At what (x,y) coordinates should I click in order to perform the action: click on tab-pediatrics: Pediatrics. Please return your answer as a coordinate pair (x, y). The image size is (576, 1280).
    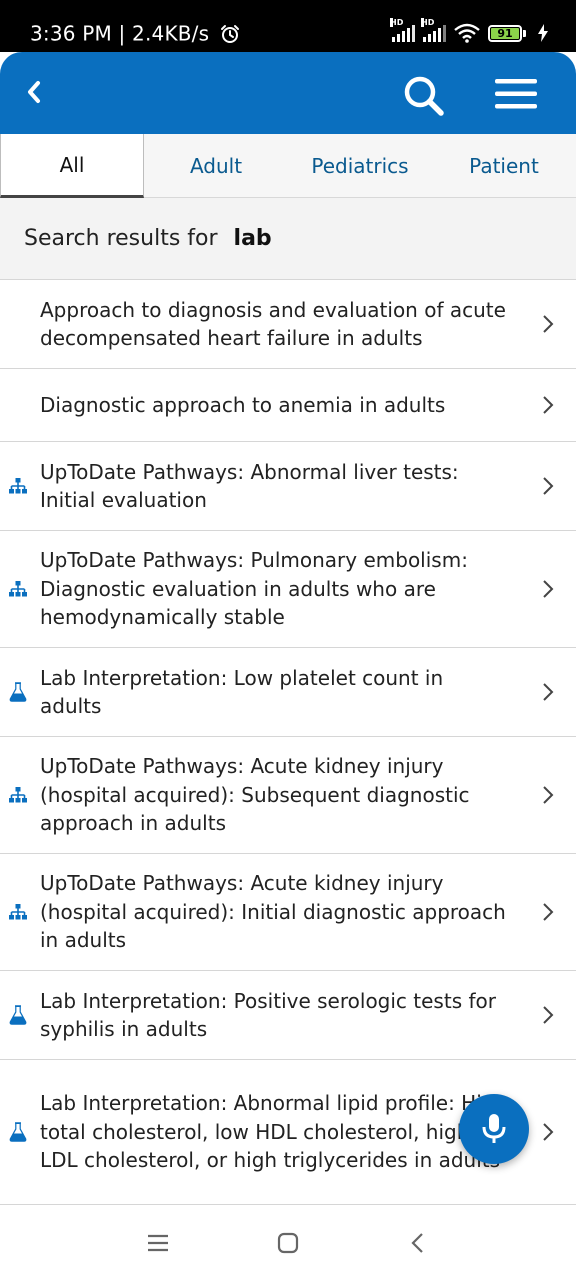
    Looking at the image, I should click on (360, 166).